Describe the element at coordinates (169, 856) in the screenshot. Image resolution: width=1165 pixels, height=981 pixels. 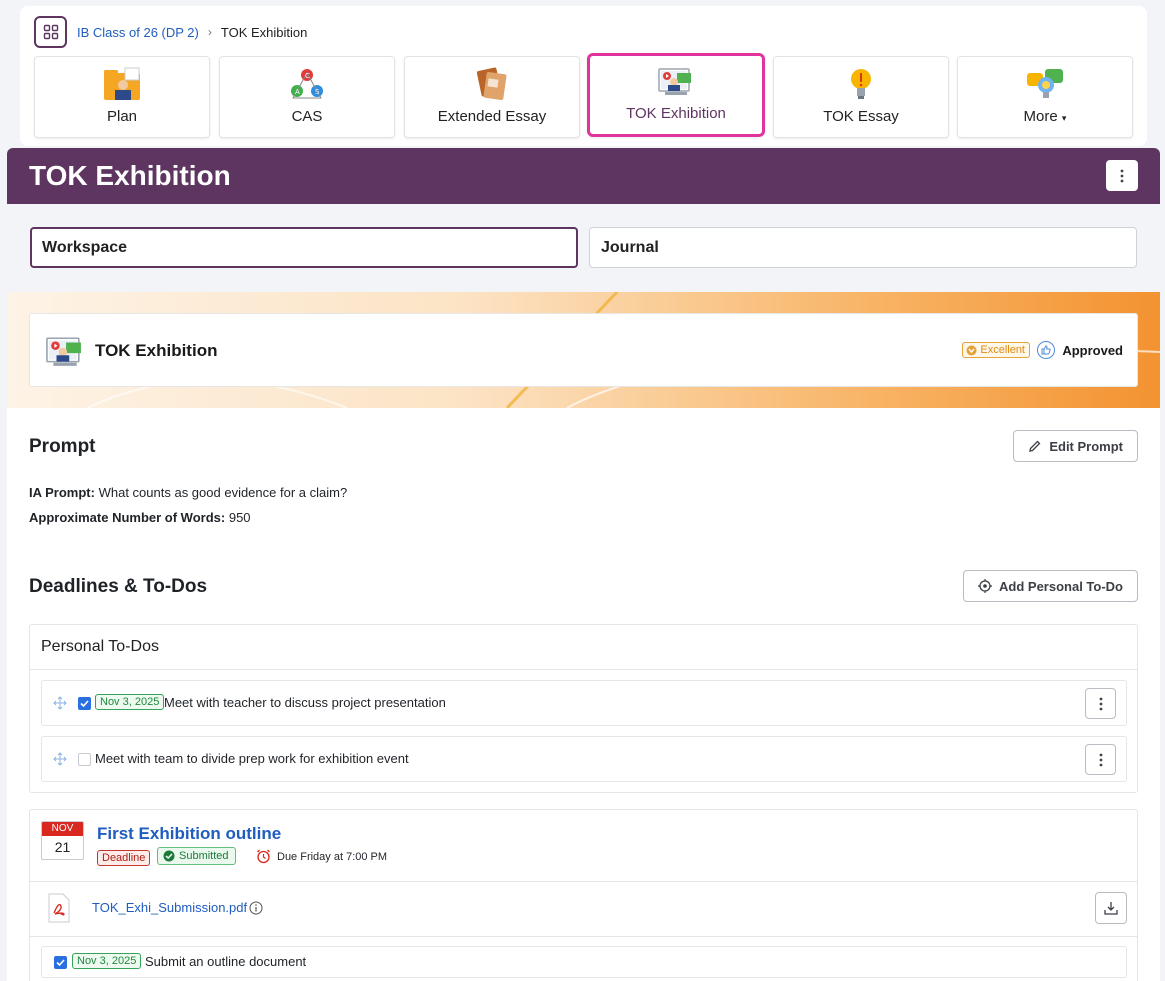
I see `check-circle-icon` at that location.